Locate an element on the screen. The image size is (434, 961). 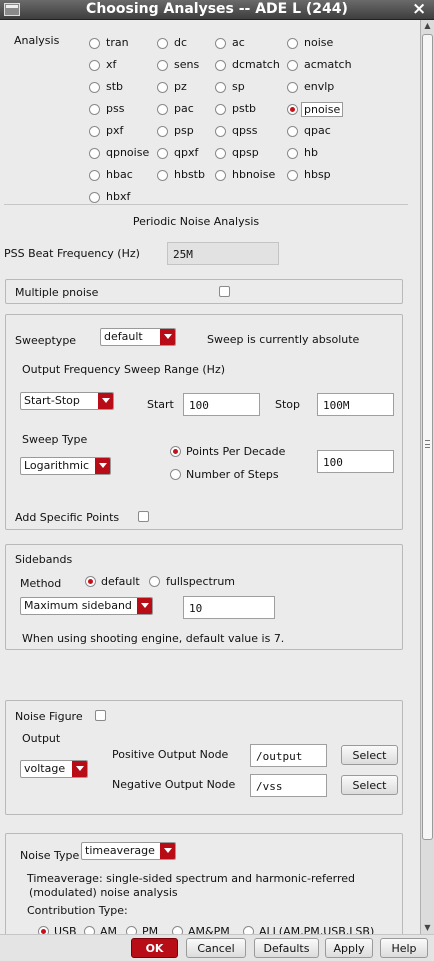
defaults-button: Defaults is located at coordinates (286, 948).